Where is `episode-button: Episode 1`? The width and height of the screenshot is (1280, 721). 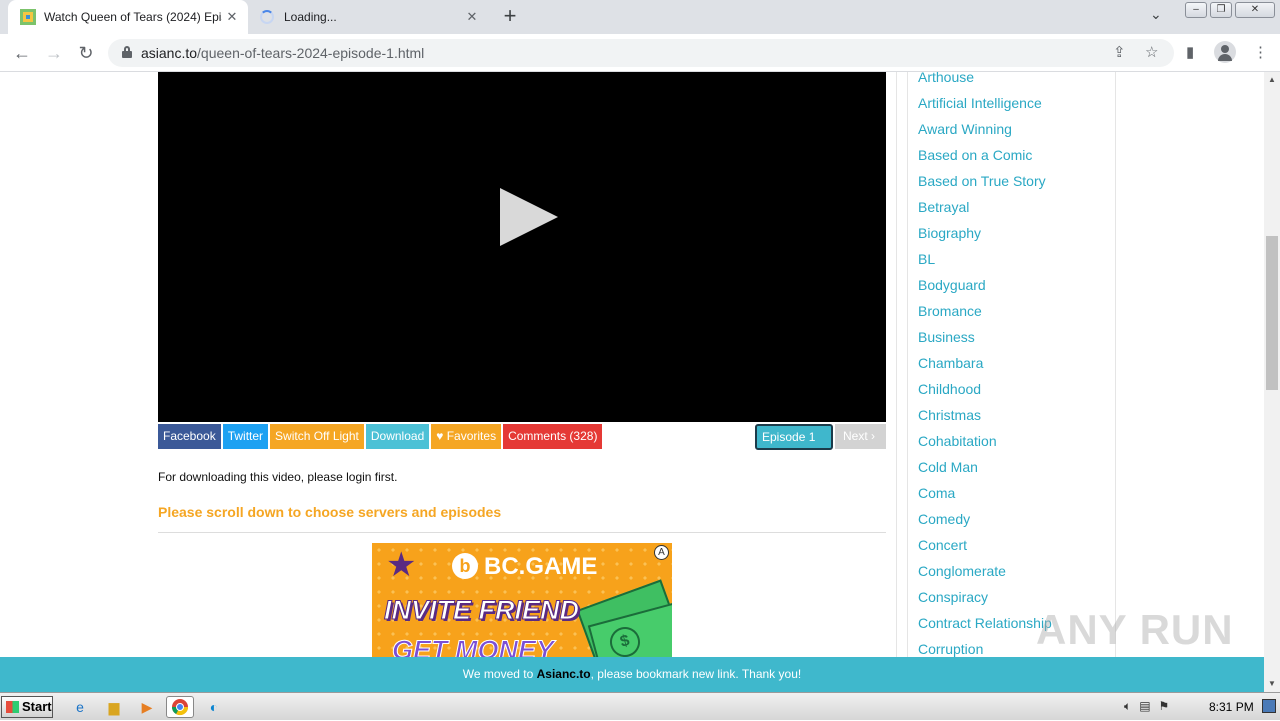 episode-button: Episode 1 is located at coordinates (794, 437).